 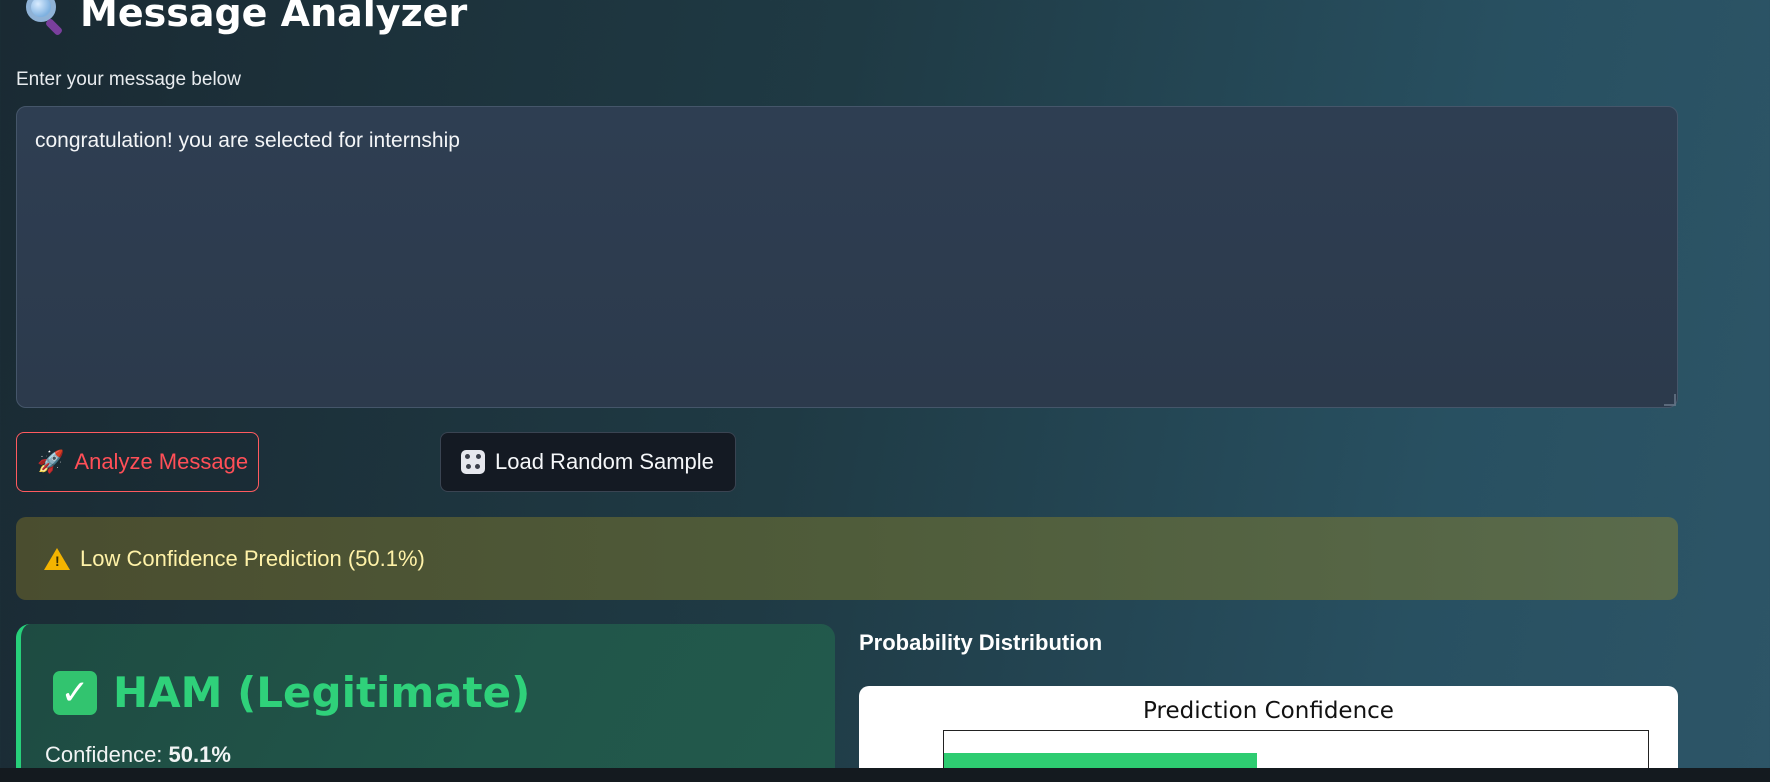 I want to click on low-confidence-warning: ! Low Confidence Prediction (50.1%), so click(x=847, y=558).